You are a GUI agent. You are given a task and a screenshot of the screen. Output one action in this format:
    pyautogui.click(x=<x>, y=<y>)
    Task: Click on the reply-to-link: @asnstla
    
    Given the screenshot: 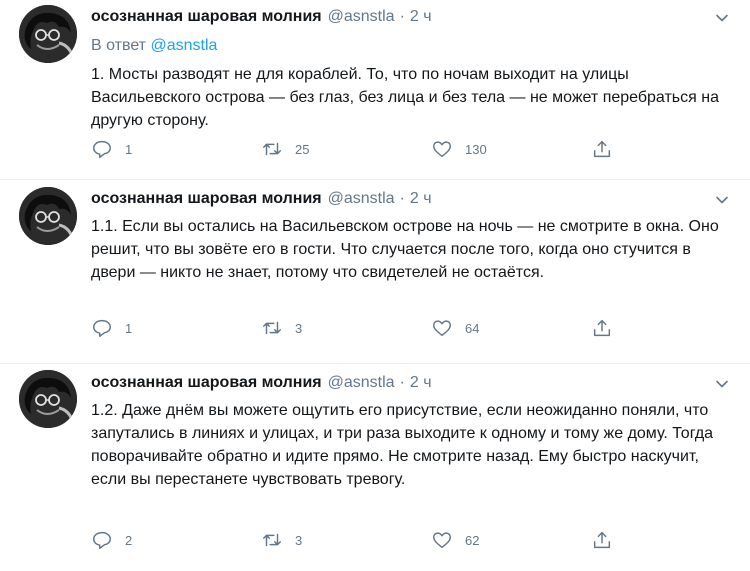 What is the action you would take?
    pyautogui.click(x=183, y=45)
    